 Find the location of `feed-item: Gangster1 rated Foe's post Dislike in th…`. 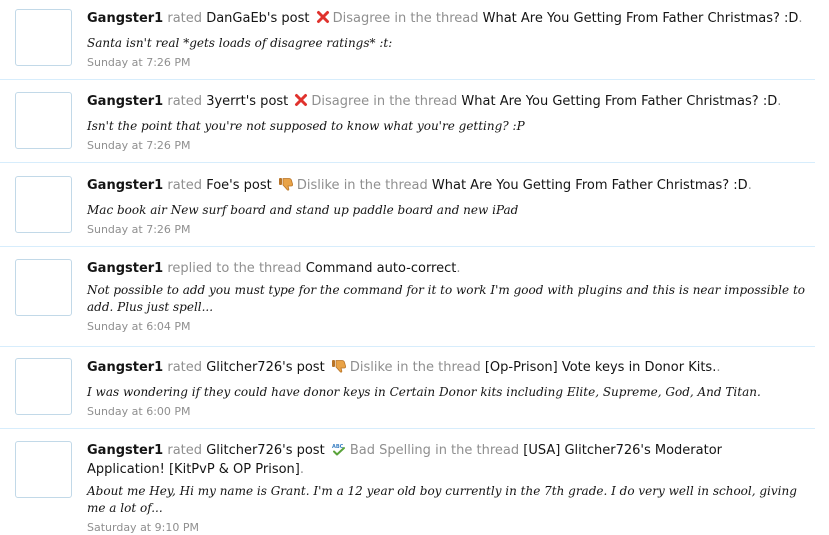

feed-item: Gangster1 rated Foe's post Dislike in th… is located at coordinates (407, 211).